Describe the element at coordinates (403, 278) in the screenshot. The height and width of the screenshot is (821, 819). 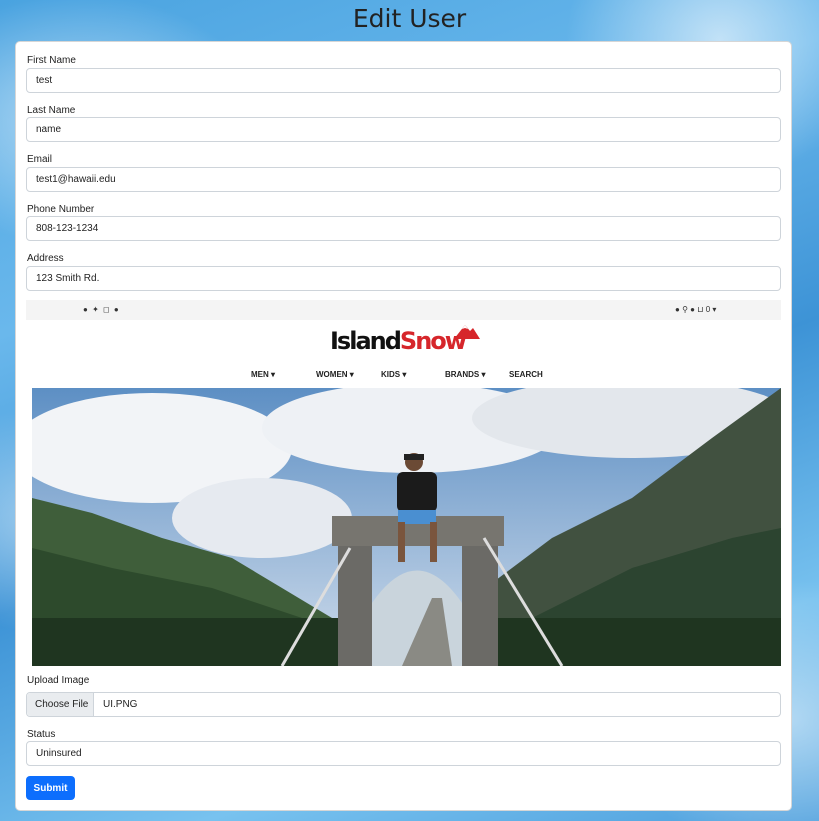
I see `address-field: 123 Smith Rd.` at that location.